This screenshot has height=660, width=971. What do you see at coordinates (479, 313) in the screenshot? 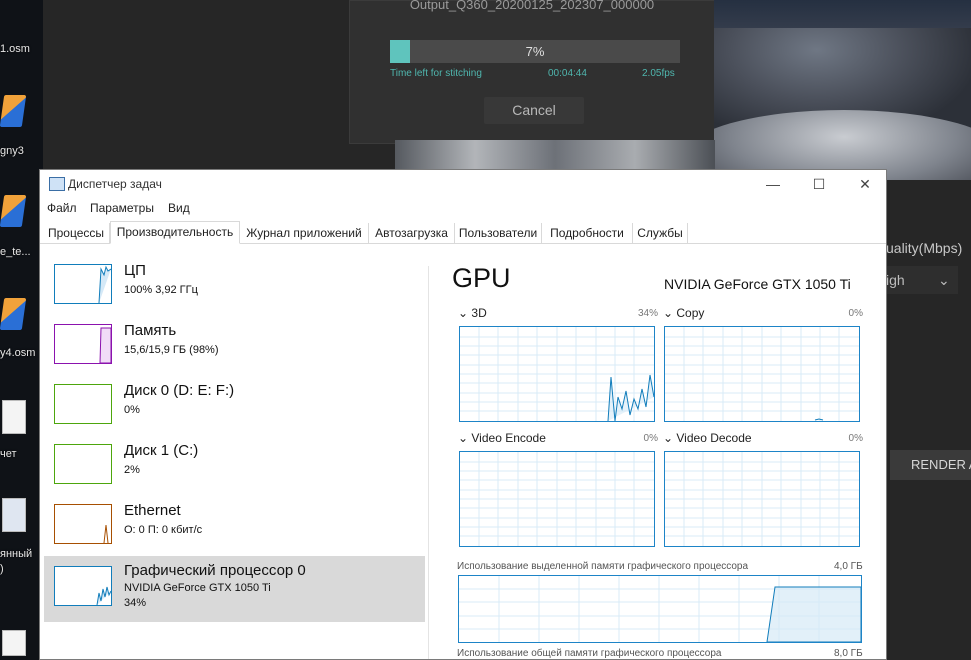
I see `engine-3d-label: 3D` at bounding box center [479, 313].